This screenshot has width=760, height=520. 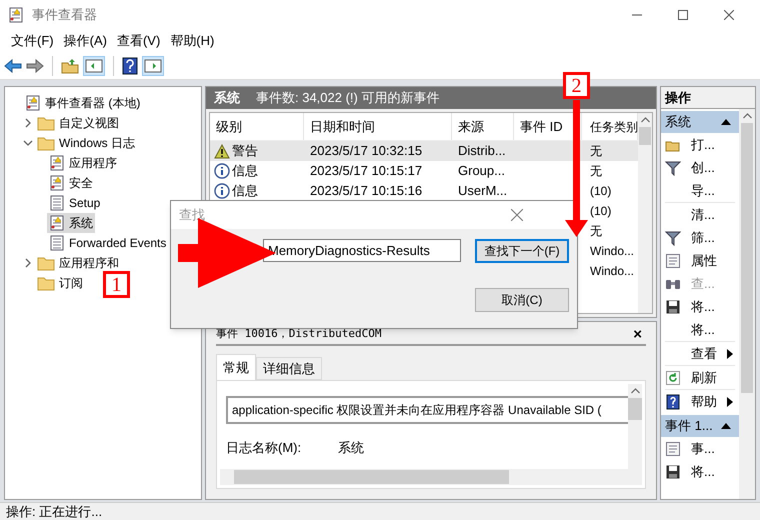 I want to click on folder-up-icon, so click(x=70, y=66).